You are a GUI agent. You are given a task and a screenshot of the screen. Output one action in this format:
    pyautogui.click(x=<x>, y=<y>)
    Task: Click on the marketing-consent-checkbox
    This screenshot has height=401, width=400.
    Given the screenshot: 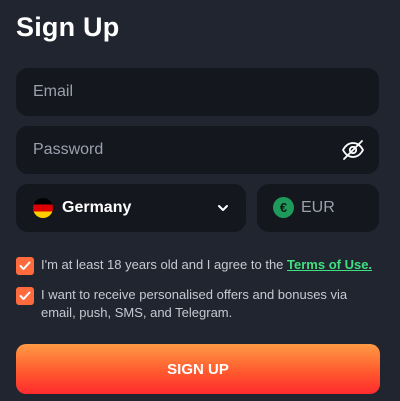 What is the action you would take?
    pyautogui.click(x=25, y=296)
    